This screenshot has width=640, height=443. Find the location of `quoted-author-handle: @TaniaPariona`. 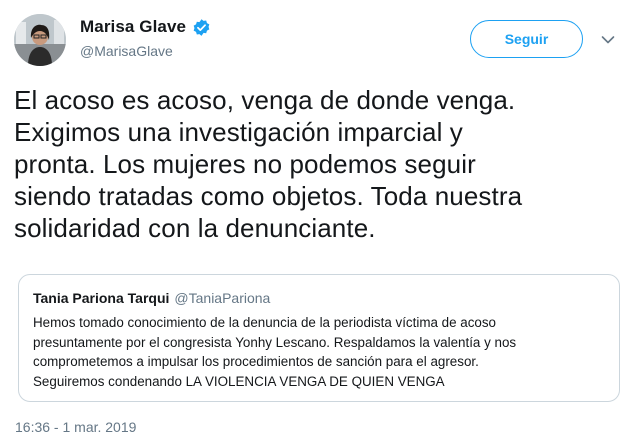

quoted-author-handle: @TaniaPariona is located at coordinates (222, 298).